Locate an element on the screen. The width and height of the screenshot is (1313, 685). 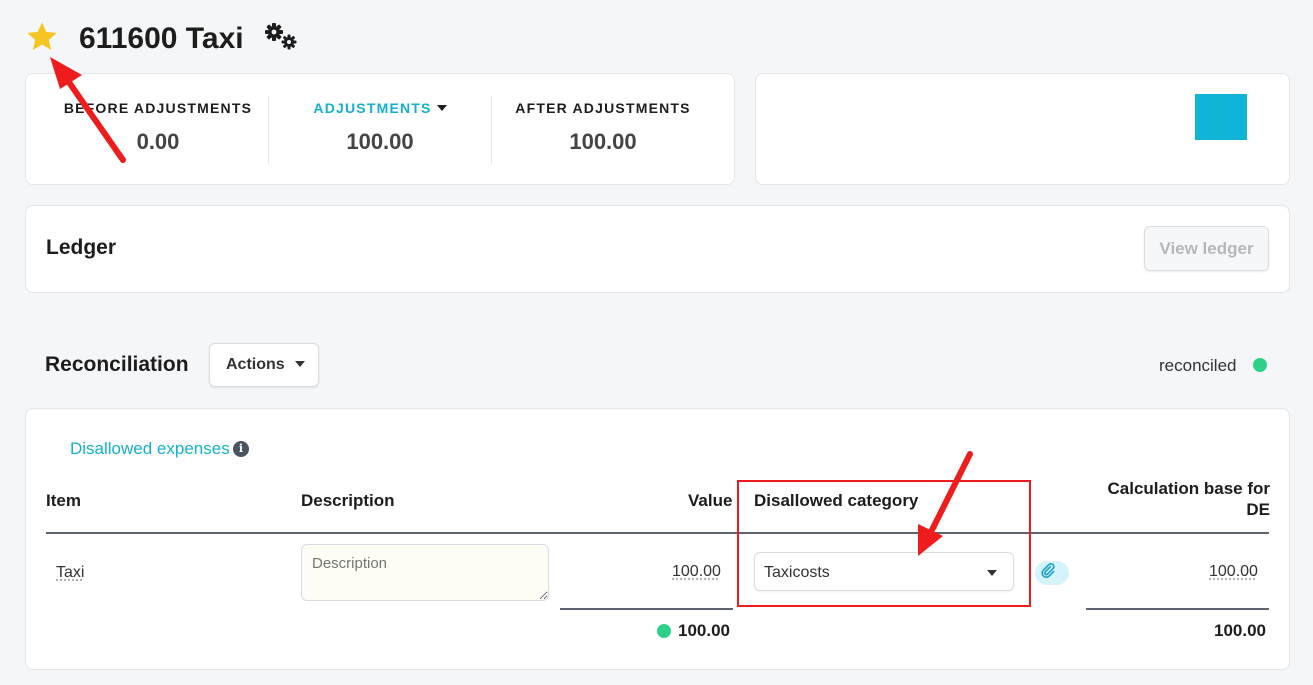
adjustments-label: ADJUSTMENTS is located at coordinates (372, 108).